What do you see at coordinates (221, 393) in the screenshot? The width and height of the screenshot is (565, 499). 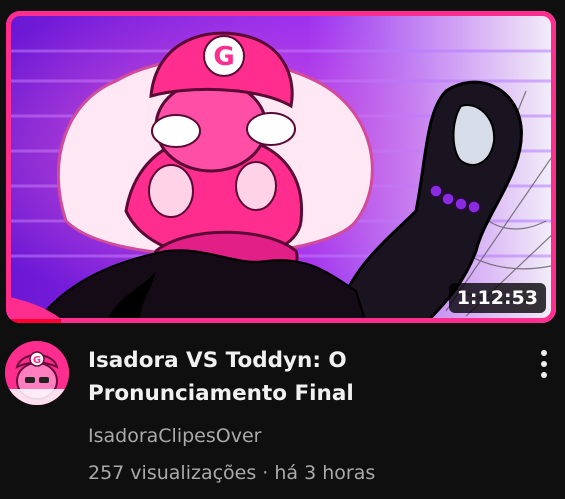 I see `video-title-line-2: Pronunciamento Final` at bounding box center [221, 393].